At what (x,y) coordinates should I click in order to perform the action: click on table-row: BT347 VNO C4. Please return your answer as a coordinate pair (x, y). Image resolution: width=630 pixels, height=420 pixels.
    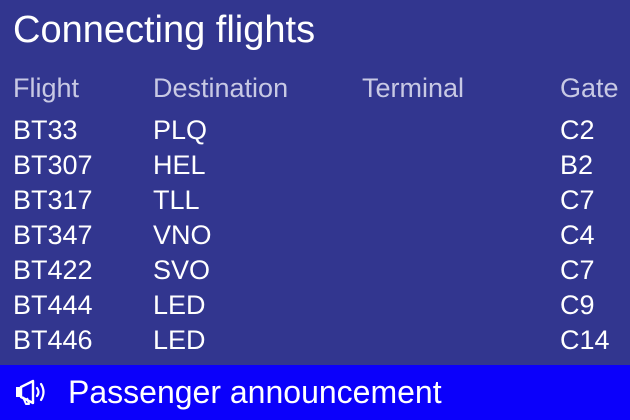
    Looking at the image, I should click on (315, 235).